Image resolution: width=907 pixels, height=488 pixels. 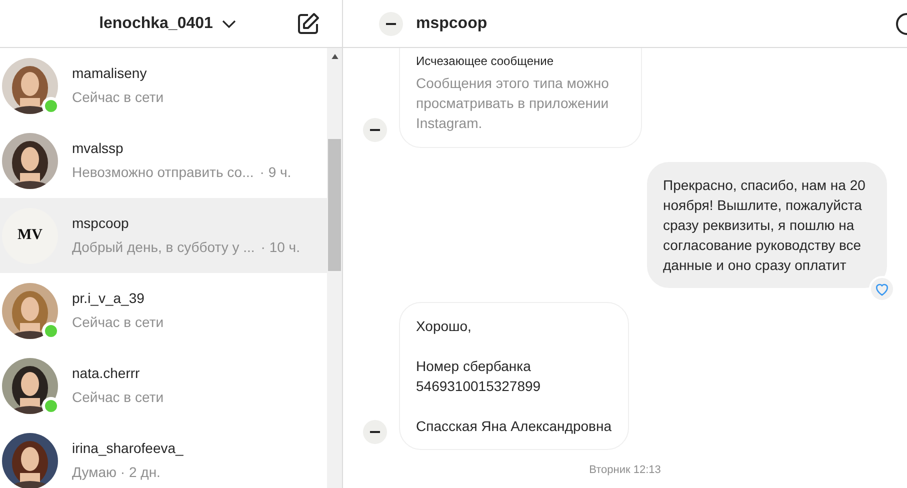 I want to click on conversation-item: irina_sharofeeva_ Думаю · 2 дн., so click(x=163, y=455).